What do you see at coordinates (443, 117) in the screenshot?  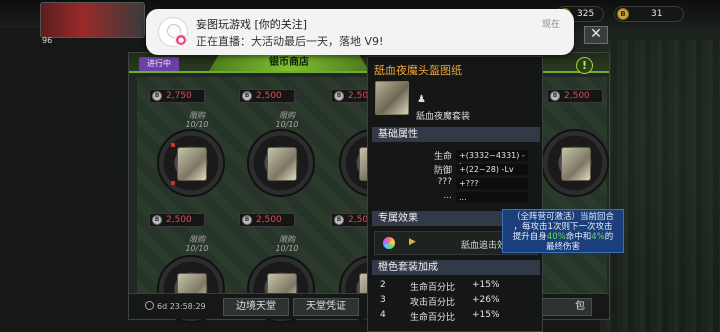 I see `set-name: 舐血夜魔套装` at bounding box center [443, 117].